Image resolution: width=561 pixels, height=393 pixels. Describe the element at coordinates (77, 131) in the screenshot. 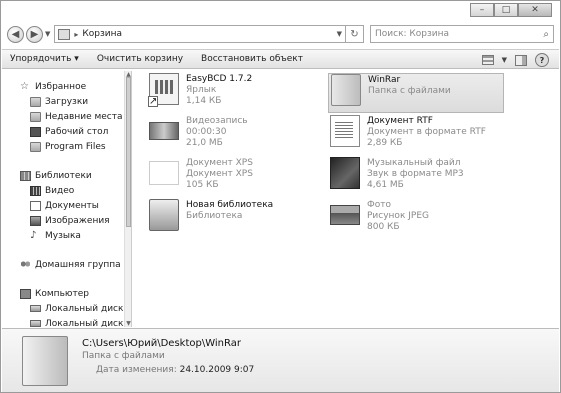

I see `nav-item-label: Рабочий стол` at that location.